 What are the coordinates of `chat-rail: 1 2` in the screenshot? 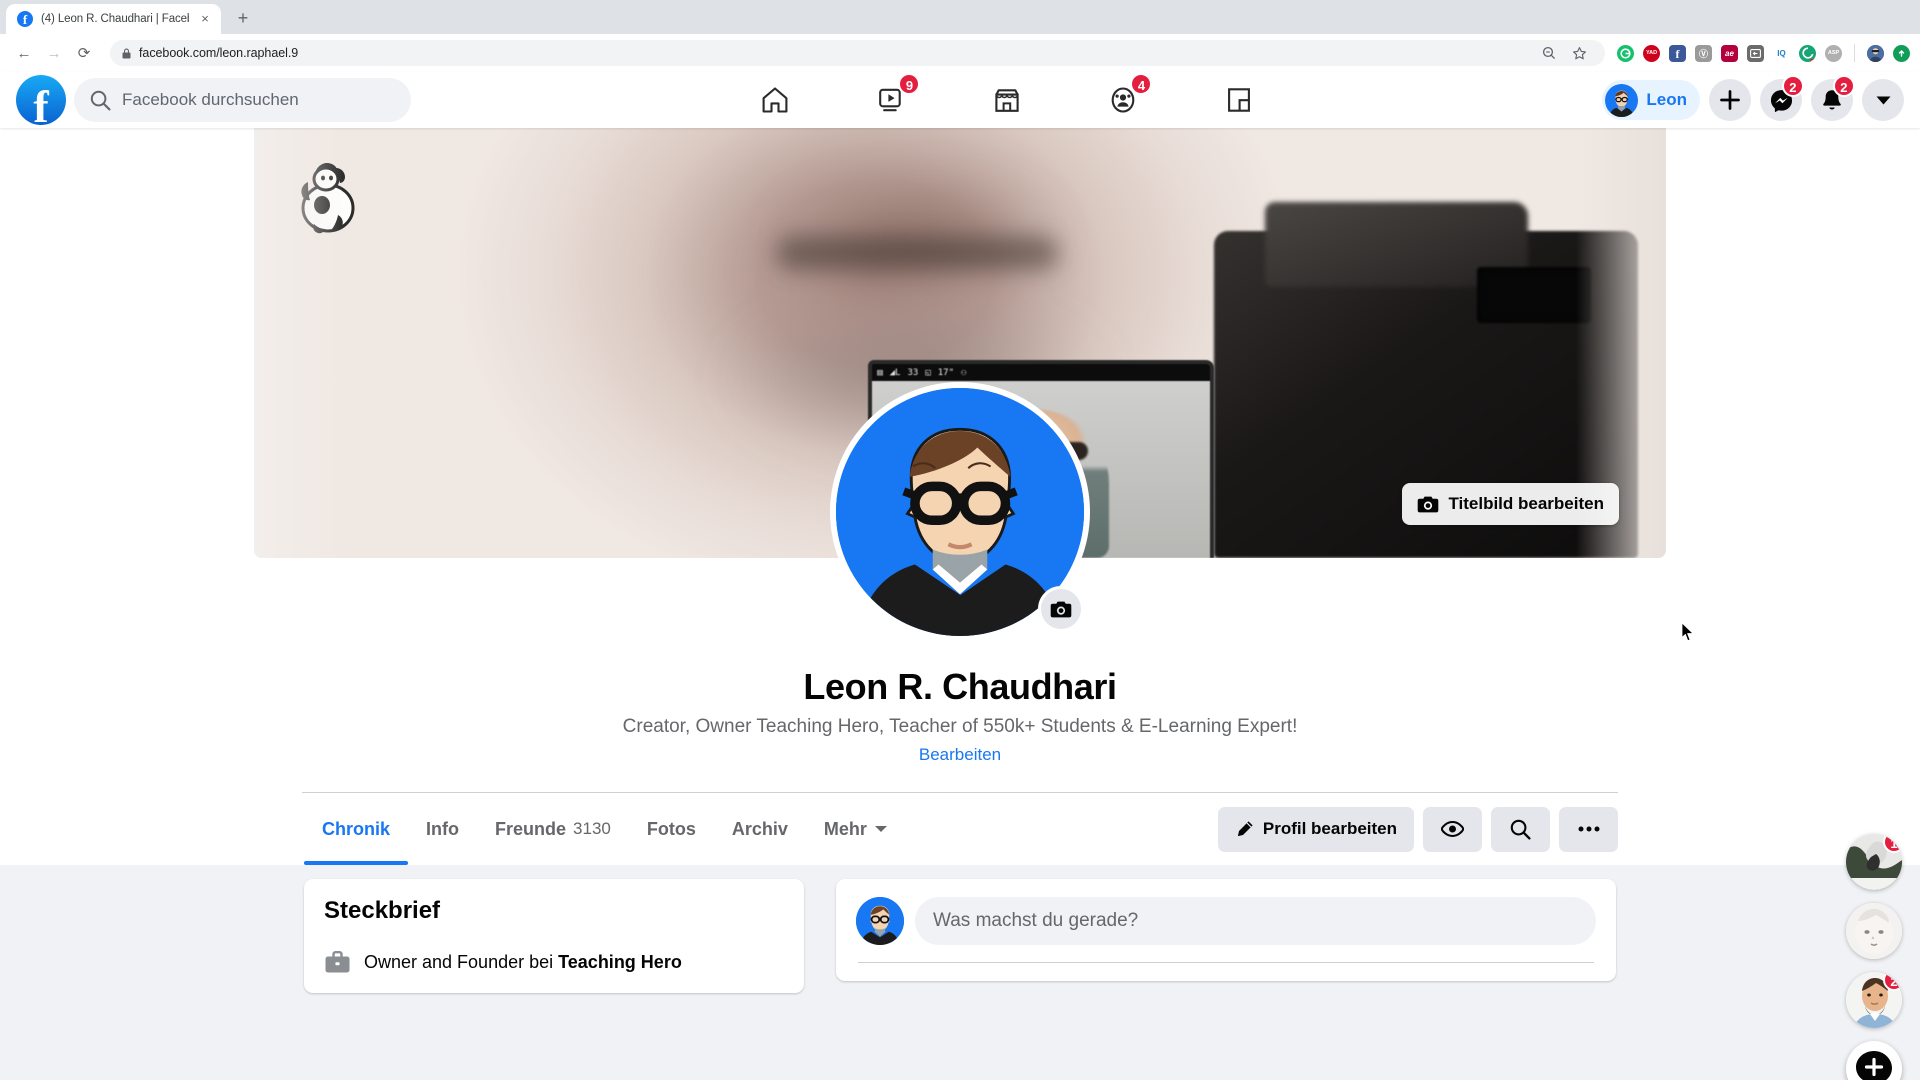 It's located at (1874, 957).